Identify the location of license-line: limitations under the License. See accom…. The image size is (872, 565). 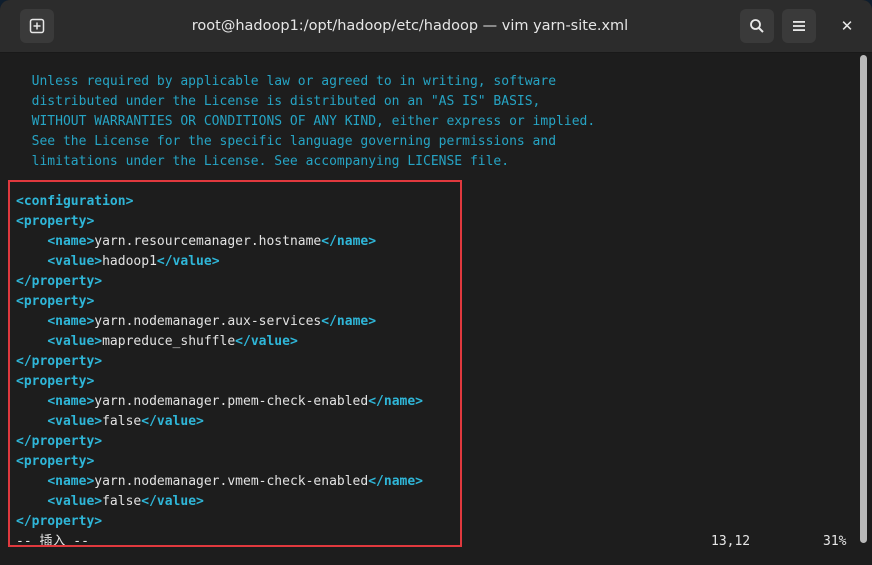
(263, 161).